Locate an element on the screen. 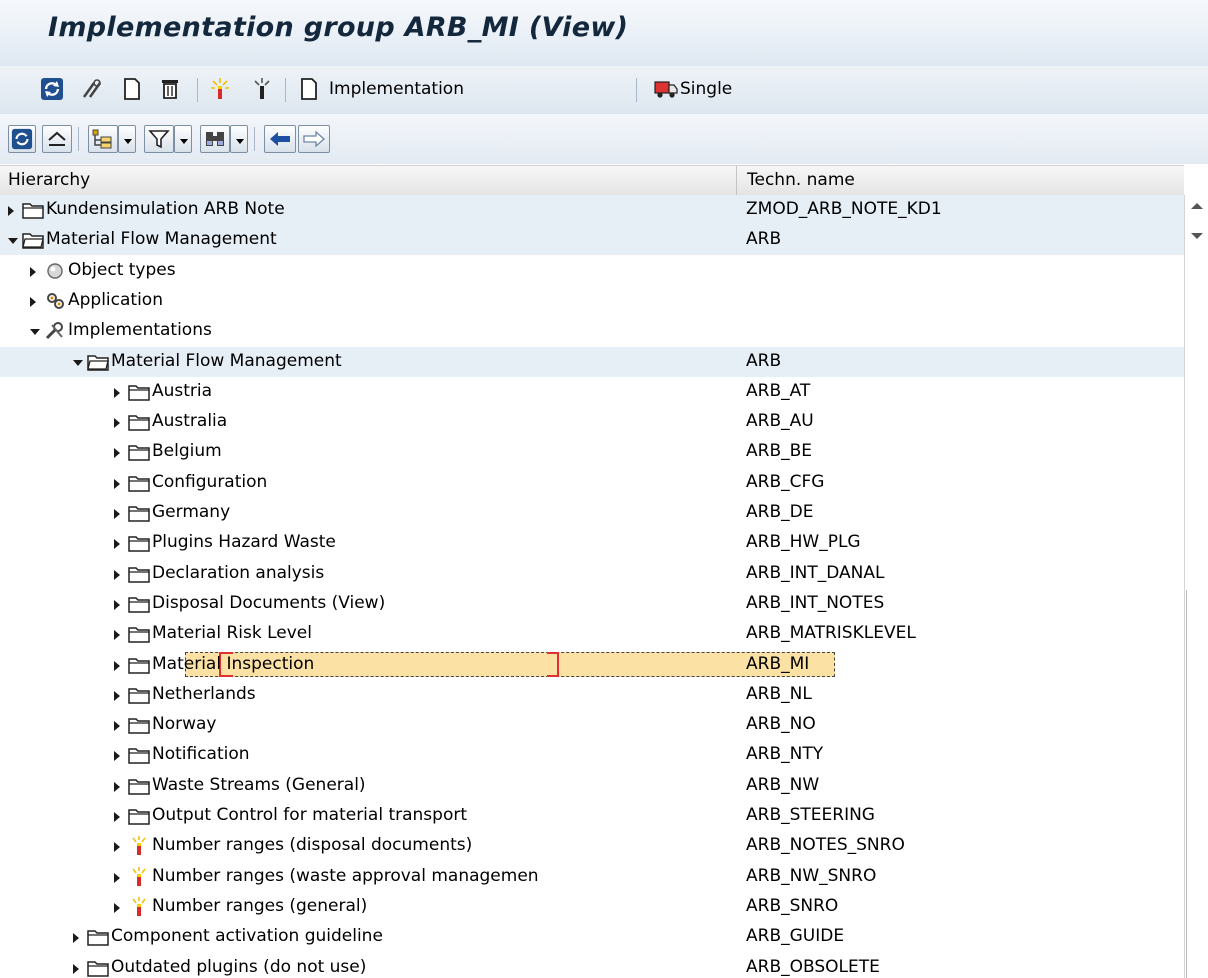 The height and width of the screenshot is (978, 1208). new-document-icon is located at coordinates (132, 89).